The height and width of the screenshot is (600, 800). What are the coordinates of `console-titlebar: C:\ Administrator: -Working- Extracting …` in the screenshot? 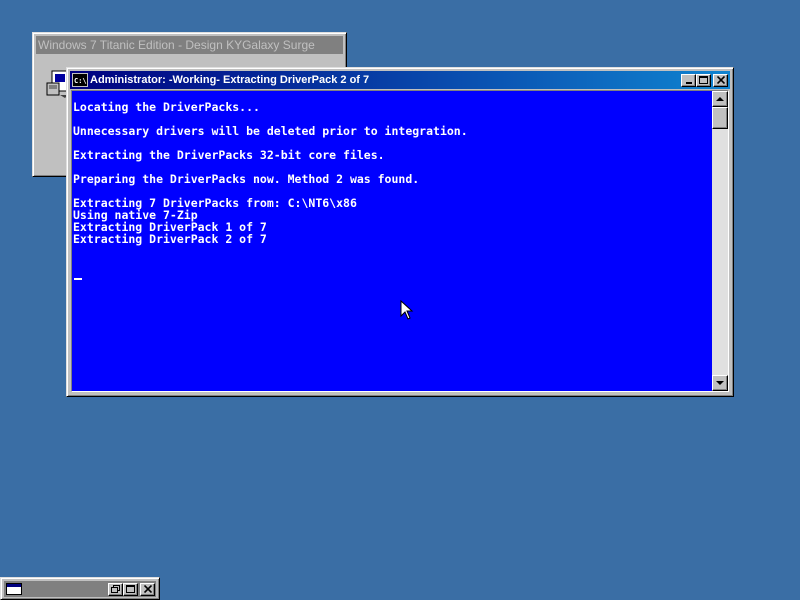 It's located at (400, 80).